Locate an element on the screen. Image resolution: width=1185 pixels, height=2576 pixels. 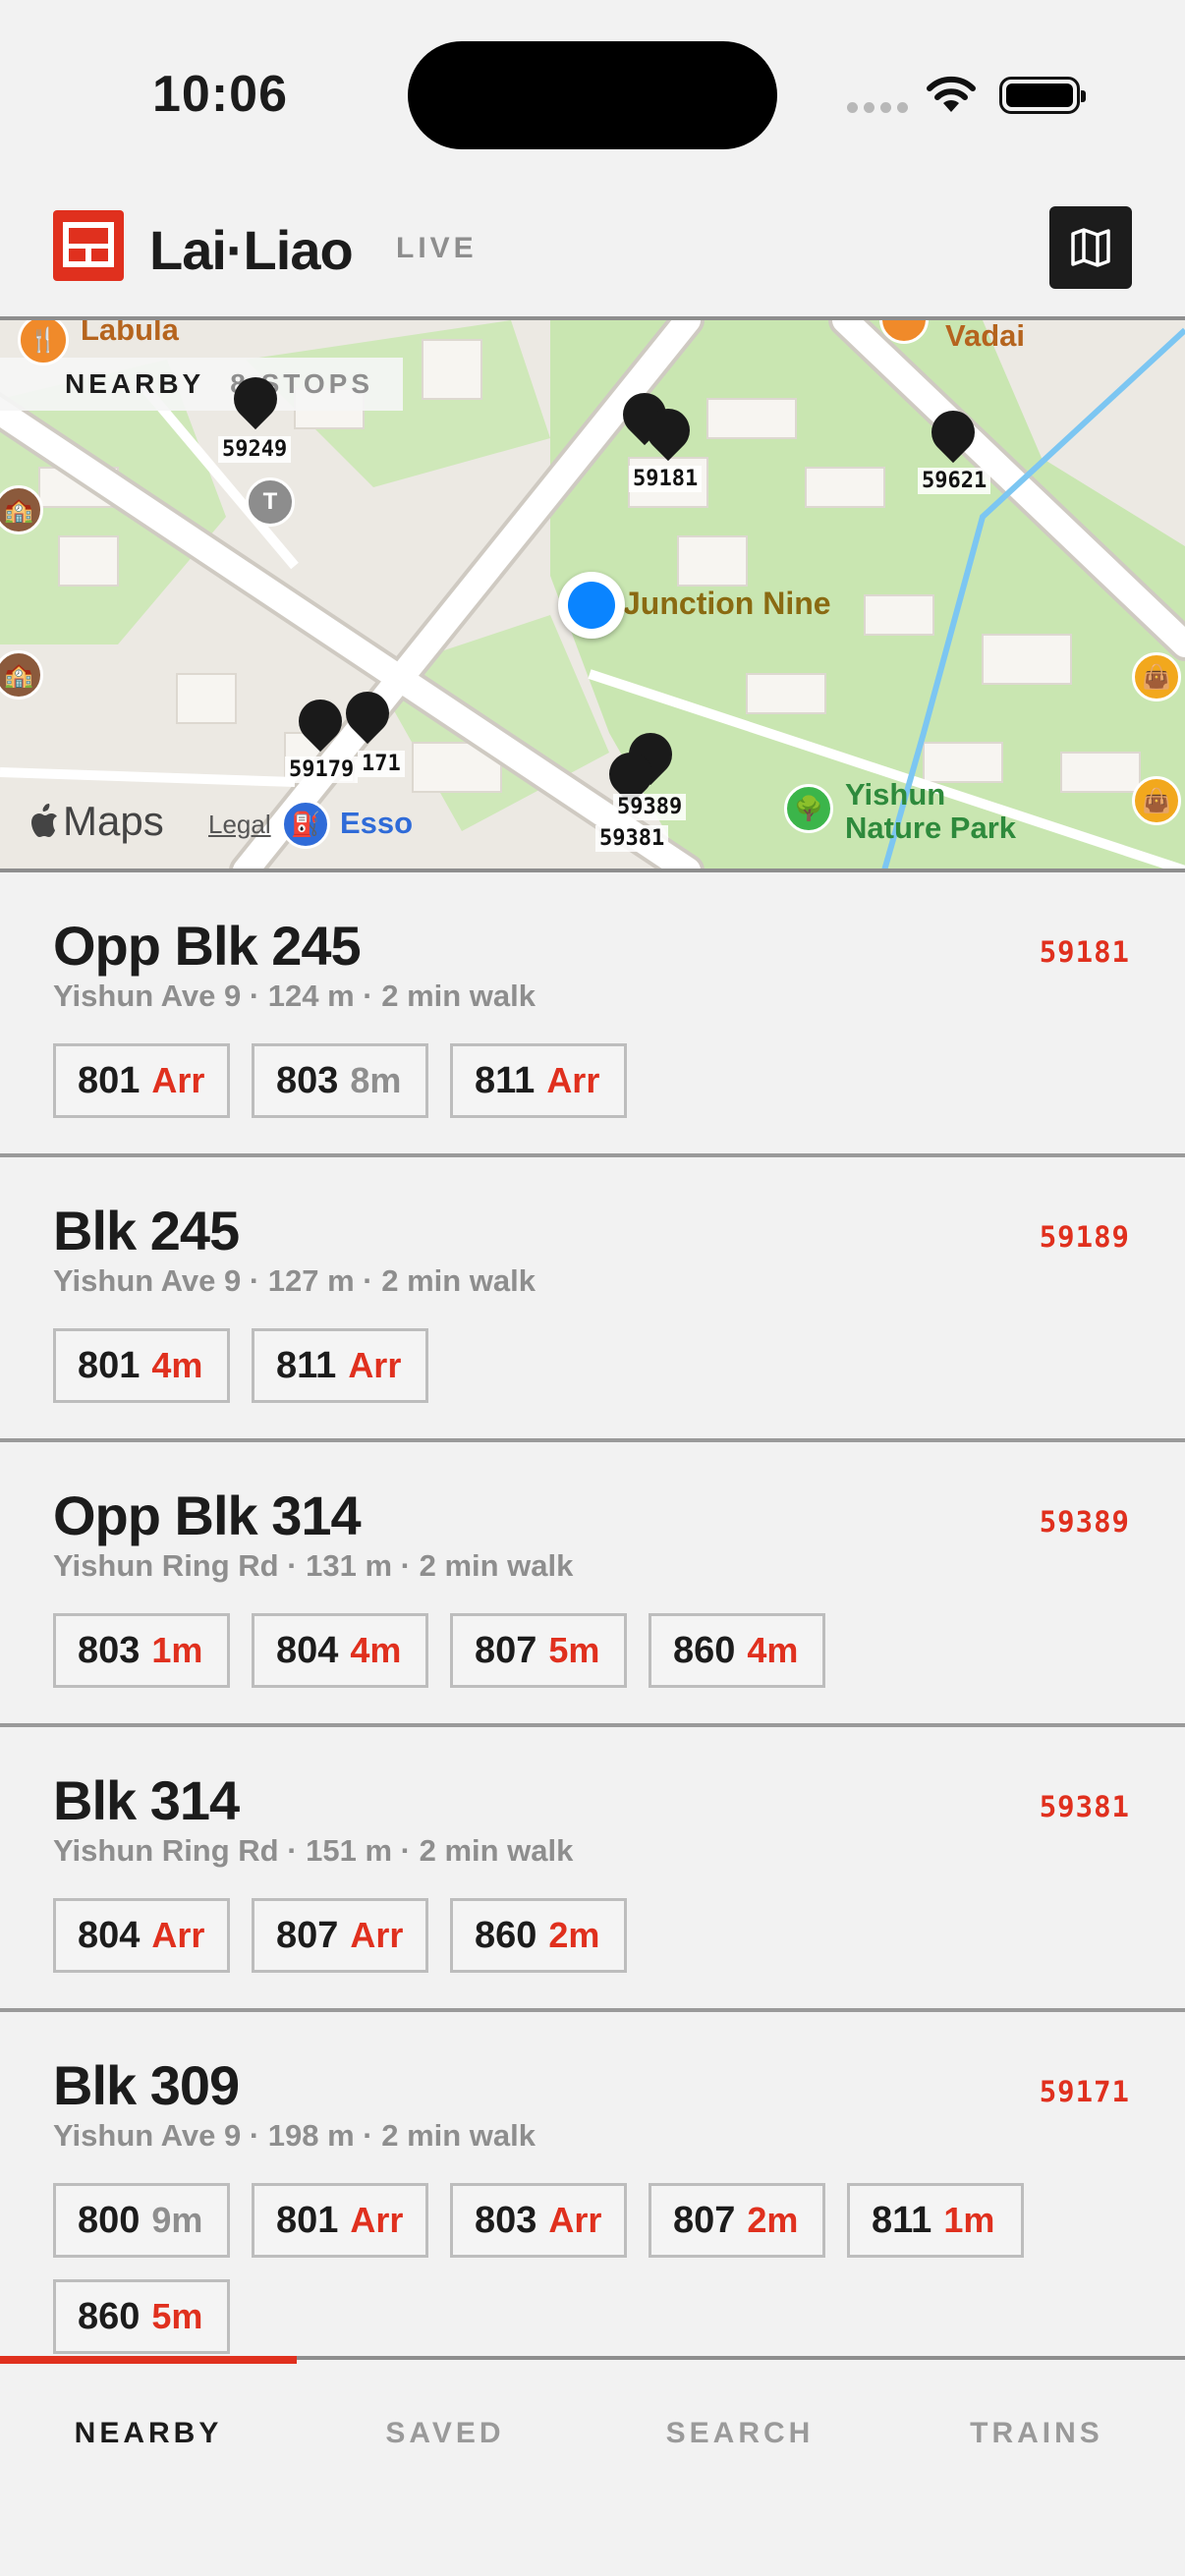
service-eta: 8m is located at coordinates (376, 1080).